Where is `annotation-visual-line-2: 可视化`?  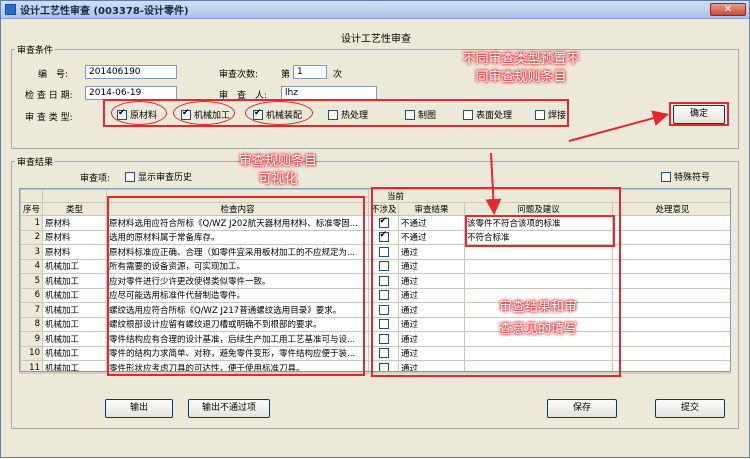
annotation-visual-line-2: 可视化 is located at coordinates (278, 179).